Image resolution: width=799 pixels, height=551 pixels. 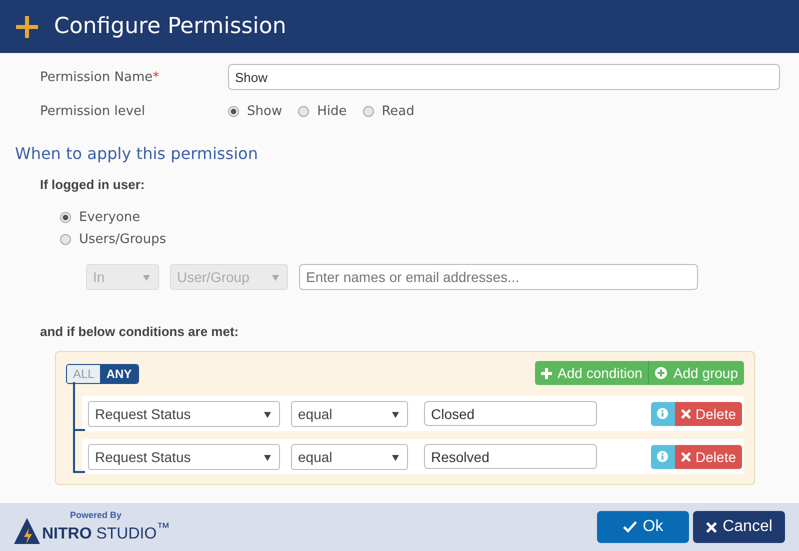 I want to click on checkmark-icon, so click(x=629, y=527).